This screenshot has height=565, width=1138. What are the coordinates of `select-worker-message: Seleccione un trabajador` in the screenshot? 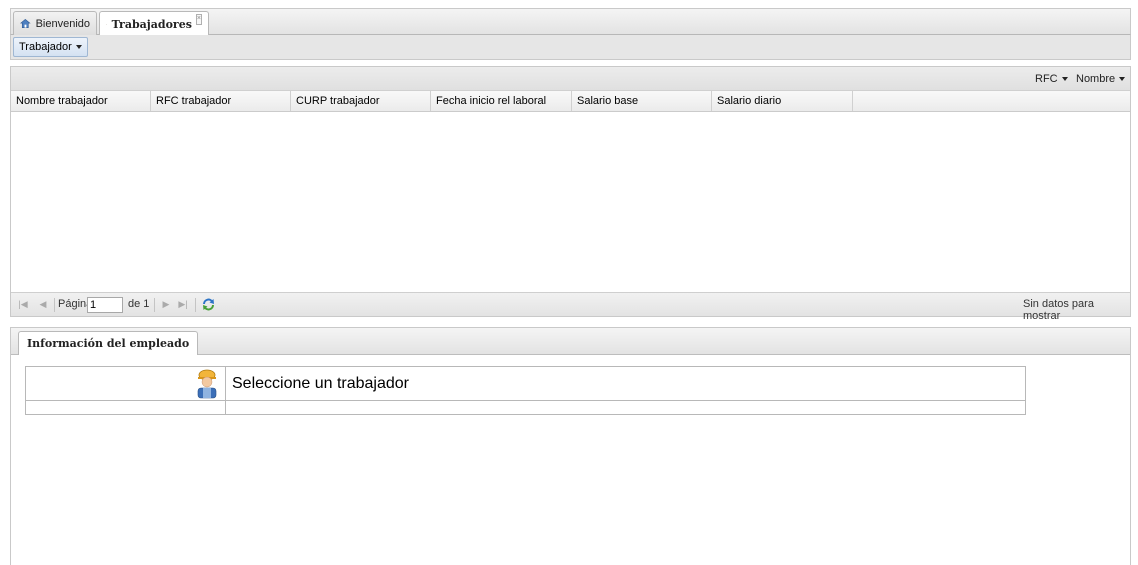 It's located at (321, 383).